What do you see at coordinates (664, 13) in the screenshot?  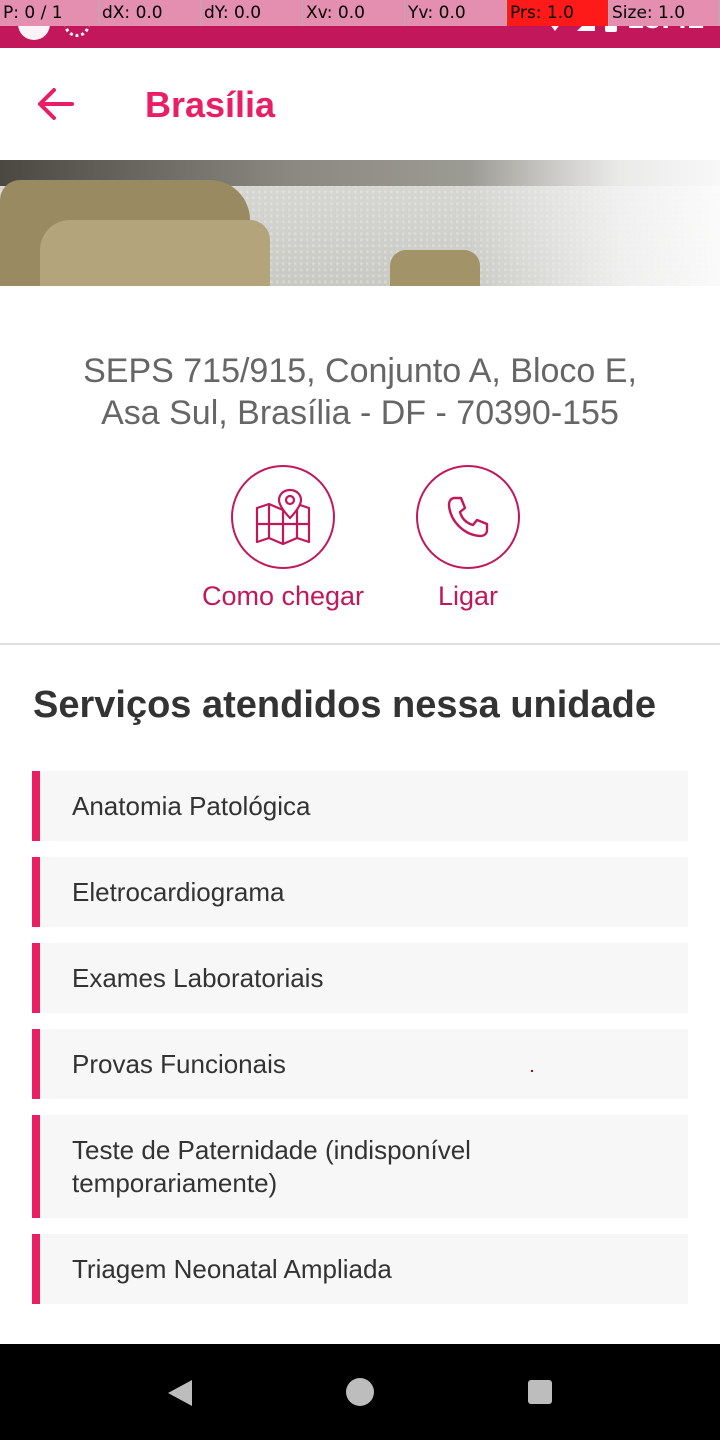 I see `debug-size: Size: 1.0` at bounding box center [664, 13].